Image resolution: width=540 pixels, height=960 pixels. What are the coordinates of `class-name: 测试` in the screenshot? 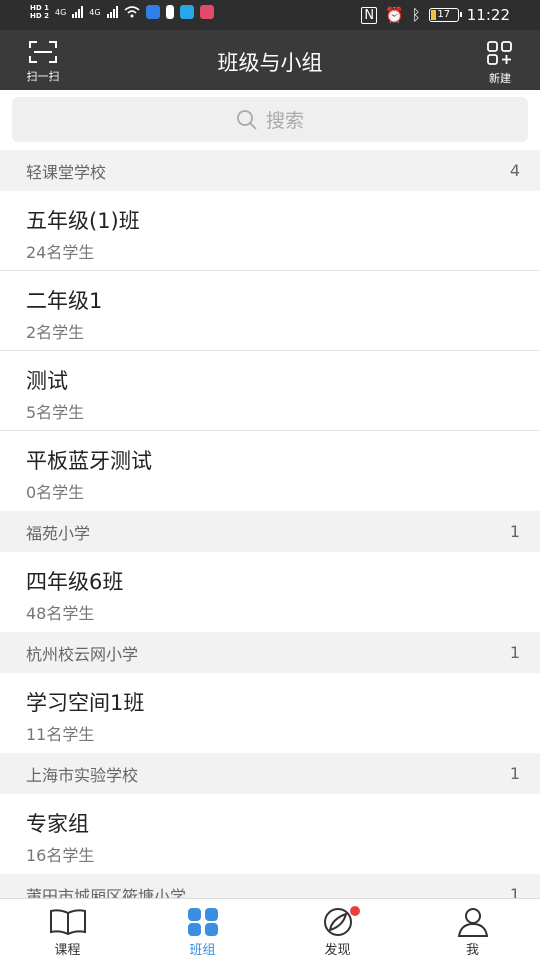 It's located at (47, 381).